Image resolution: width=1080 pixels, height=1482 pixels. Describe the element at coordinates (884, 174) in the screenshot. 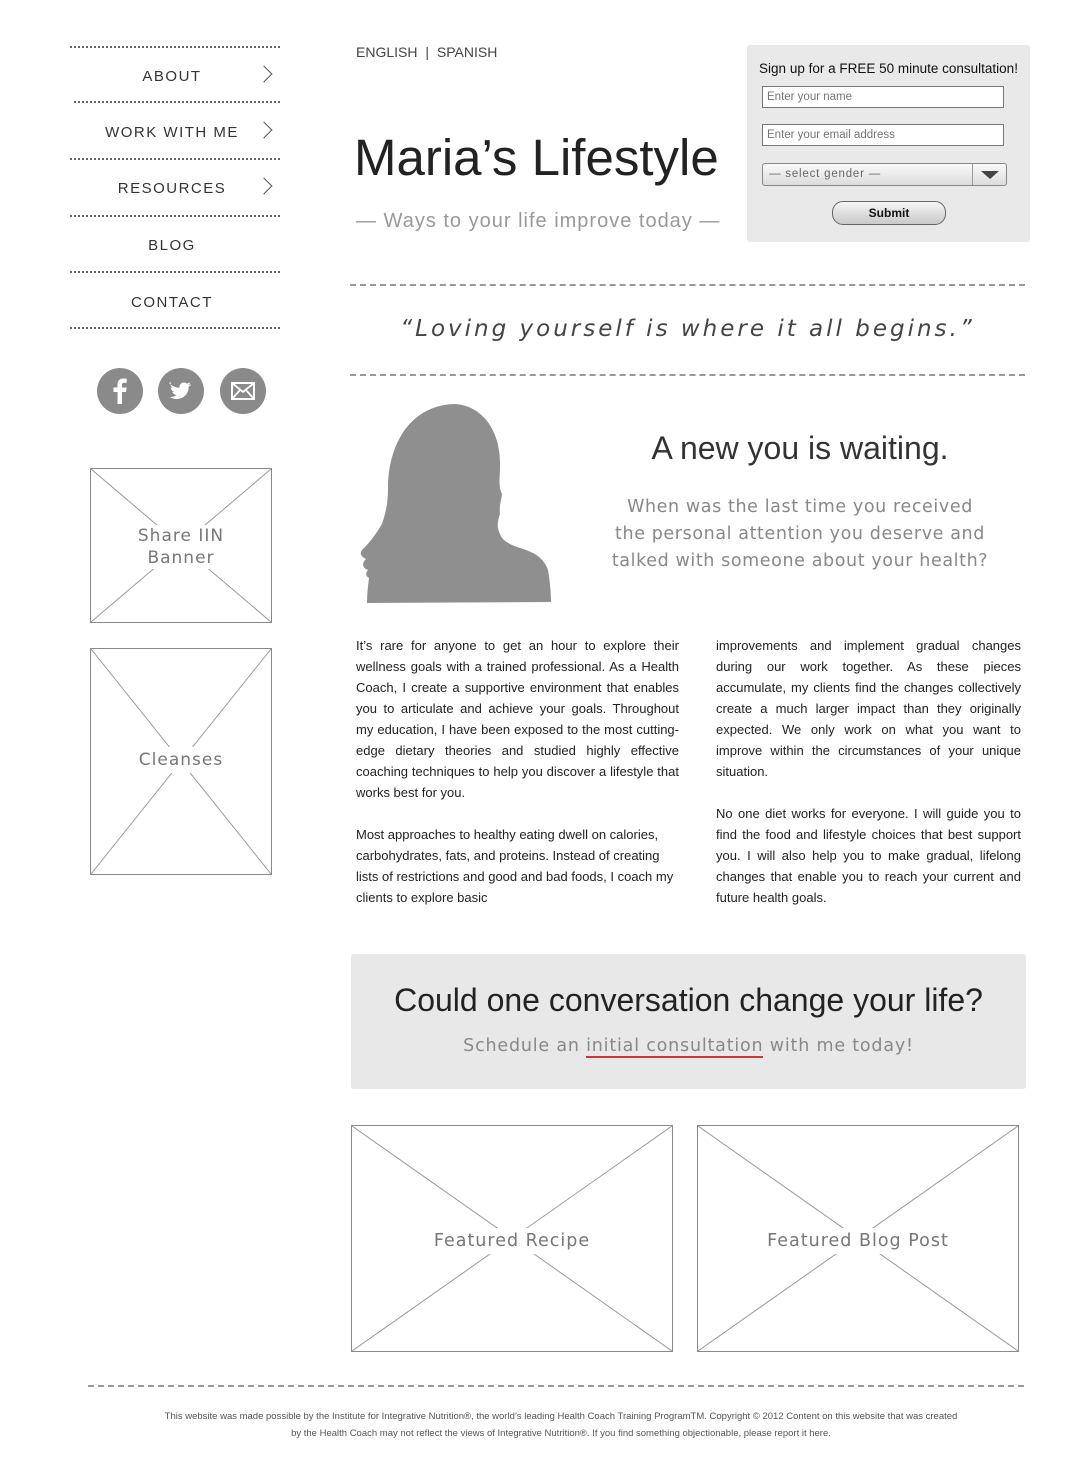

I see `gender-select: — select gender —` at that location.